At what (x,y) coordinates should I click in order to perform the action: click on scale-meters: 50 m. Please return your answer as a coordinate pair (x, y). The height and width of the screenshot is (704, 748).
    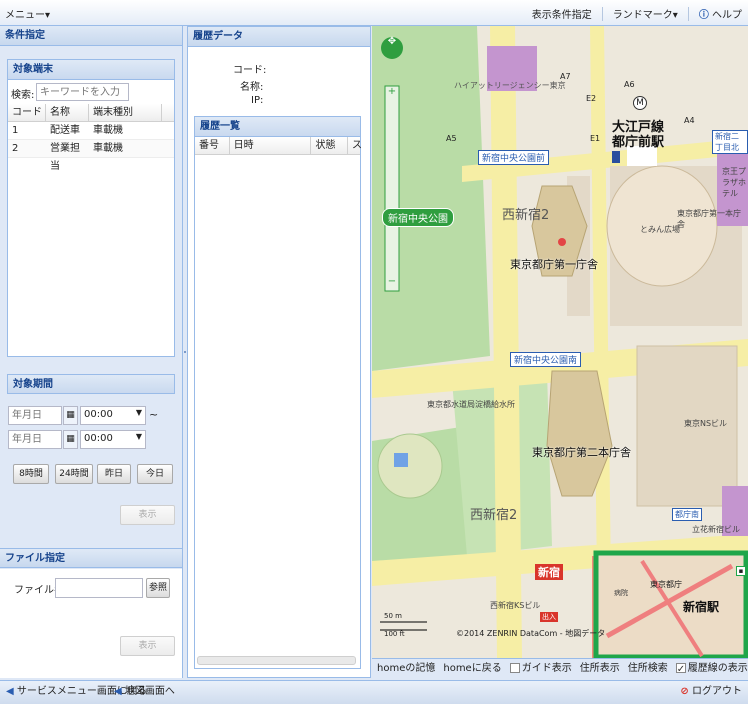
    Looking at the image, I should click on (393, 616).